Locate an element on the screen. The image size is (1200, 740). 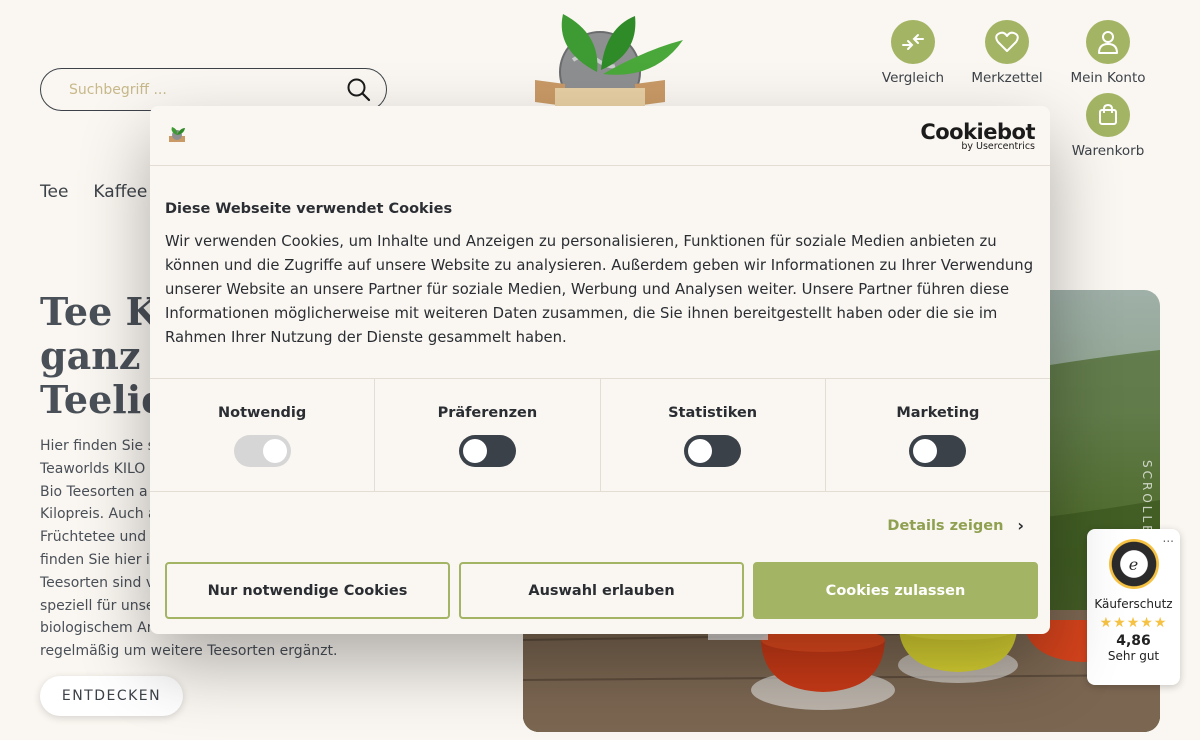
trusted-shops-seal-icon: e is located at coordinates (1133, 564).